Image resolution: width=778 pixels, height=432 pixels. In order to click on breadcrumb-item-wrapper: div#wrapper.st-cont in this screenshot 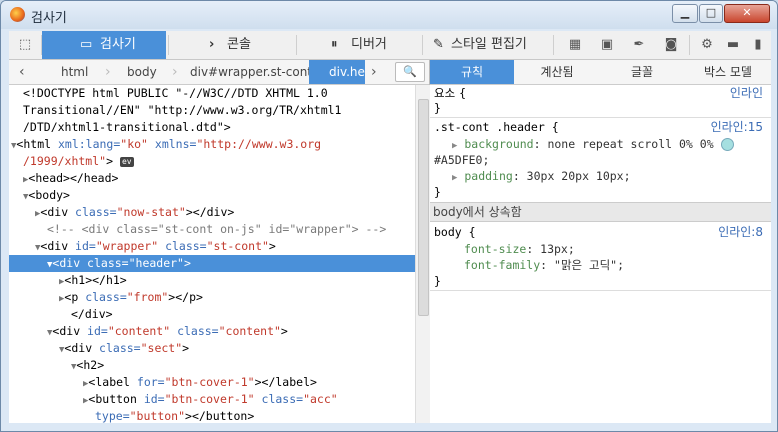, I will do `click(250, 72)`.